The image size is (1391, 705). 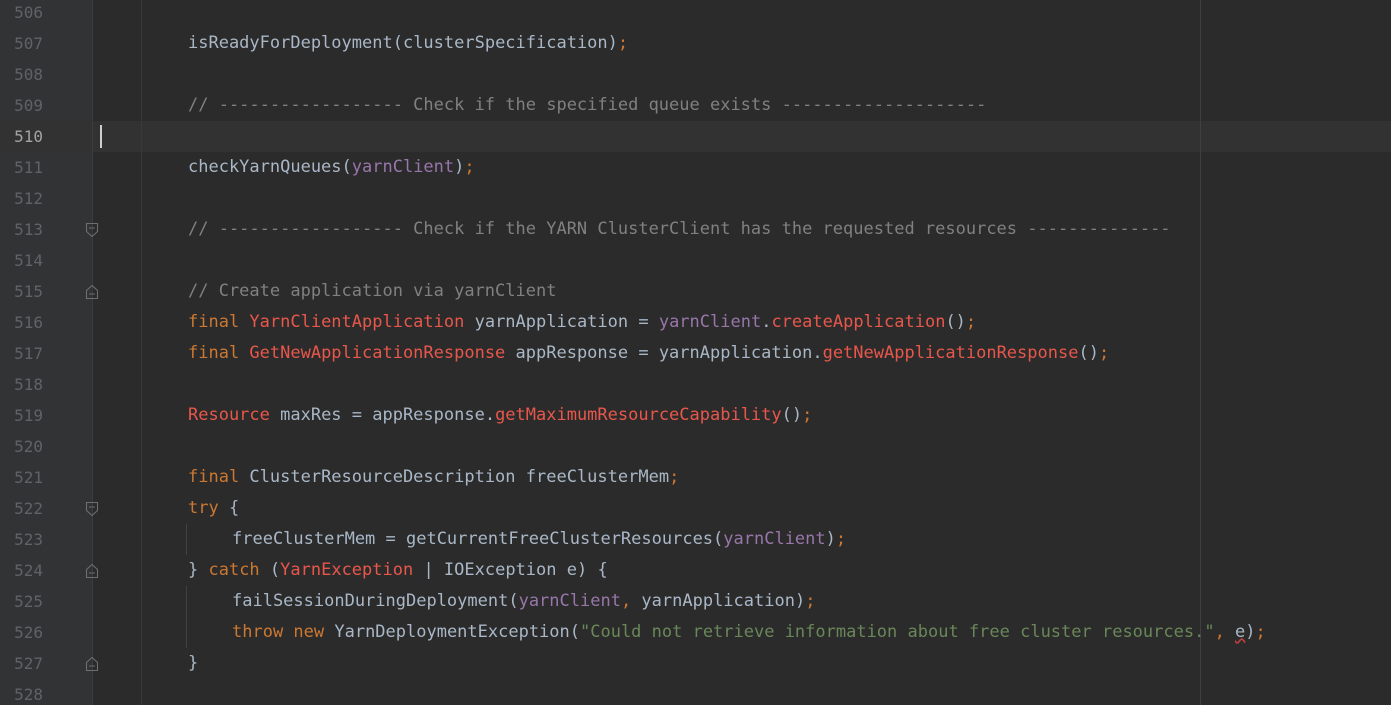 What do you see at coordinates (21, 692) in the screenshot?
I see `line-number: 528` at bounding box center [21, 692].